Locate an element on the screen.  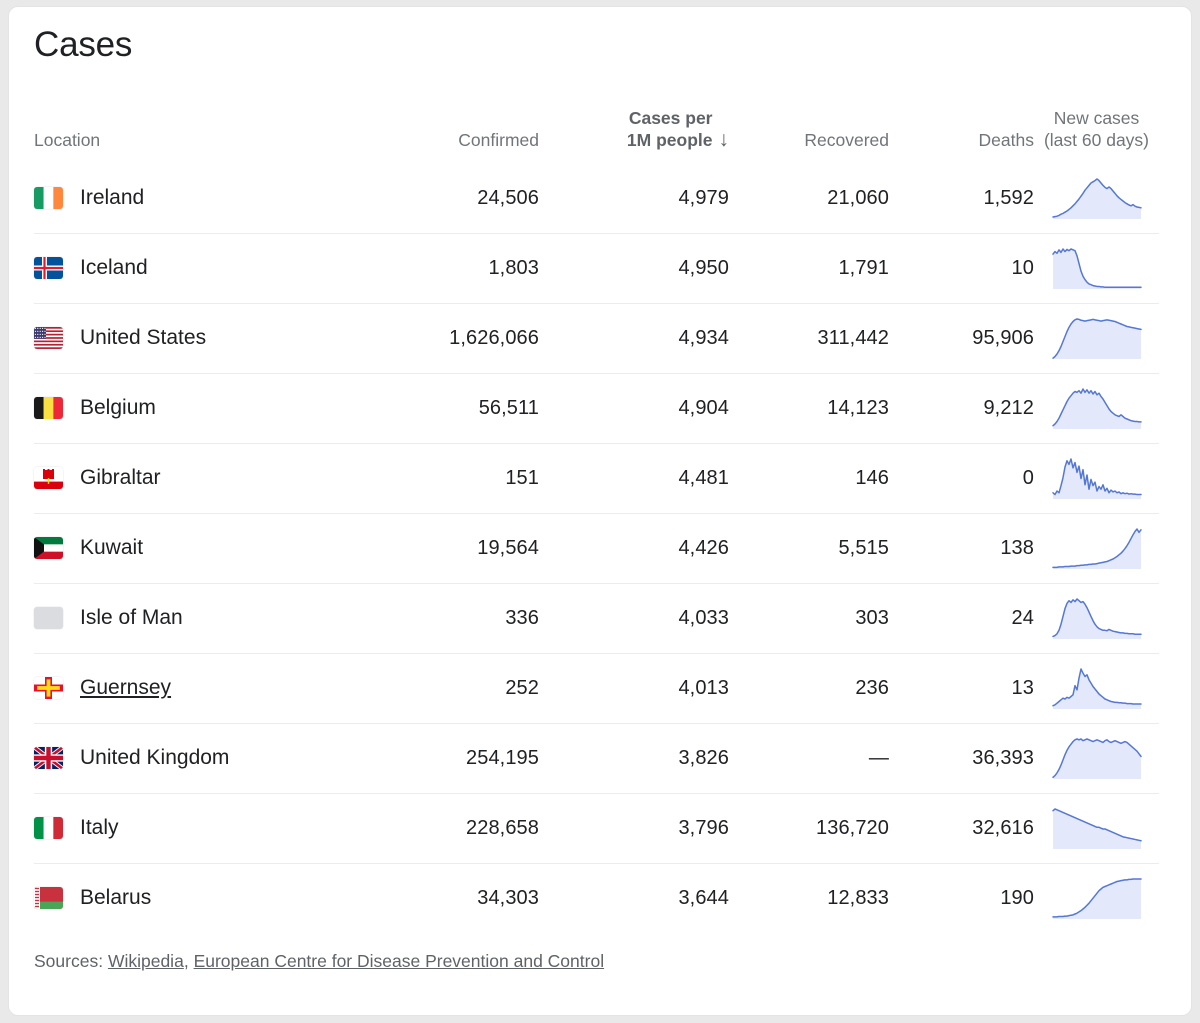
page-title: Cases is located at coordinates (83, 44).